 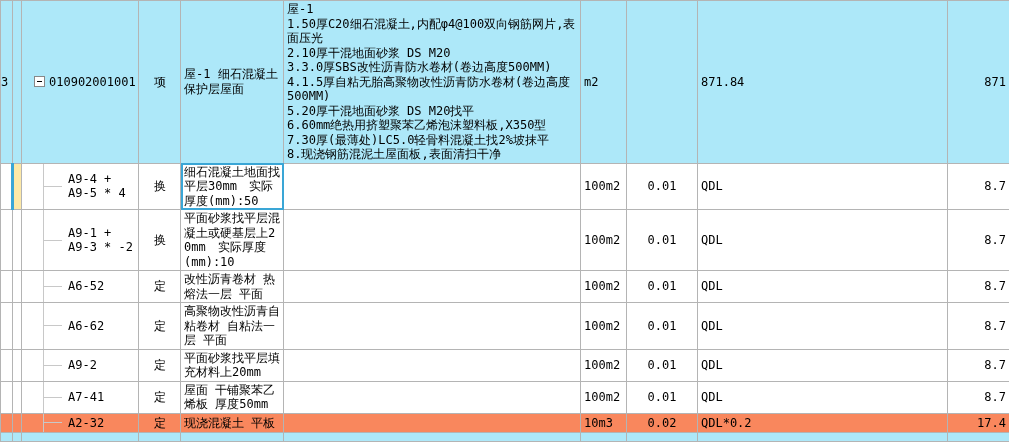 What do you see at coordinates (417, 125) in the screenshot?
I see `feature-line: 6.60mm绝热用挤塑聚苯乙烯泡沫塑料板,X350型` at bounding box center [417, 125].